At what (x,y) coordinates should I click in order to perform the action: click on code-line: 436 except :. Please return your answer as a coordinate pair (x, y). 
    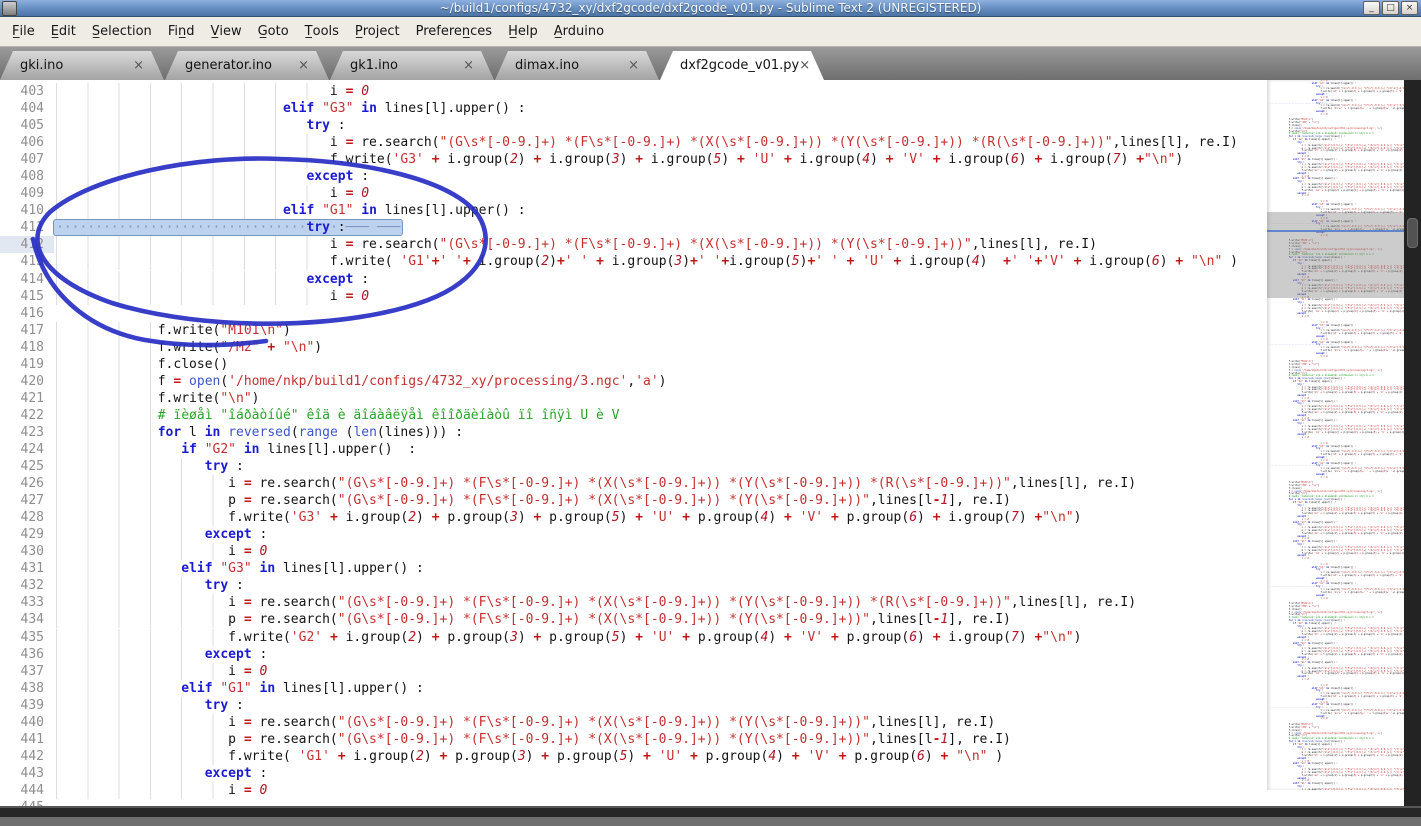
    Looking at the image, I should click on (633, 654).